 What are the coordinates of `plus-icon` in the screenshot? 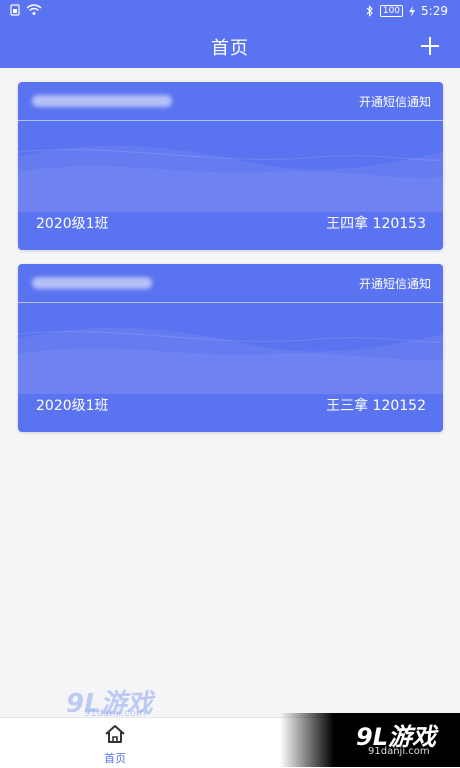 It's located at (430, 46).